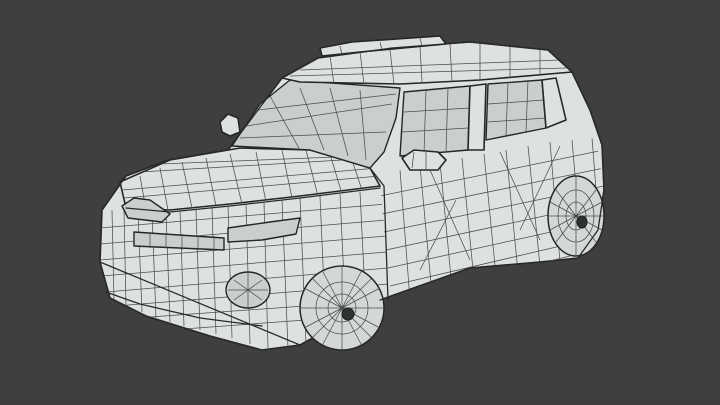  What do you see at coordinates (477, 117) in the screenshot?
I see `b-pillar` at bounding box center [477, 117].